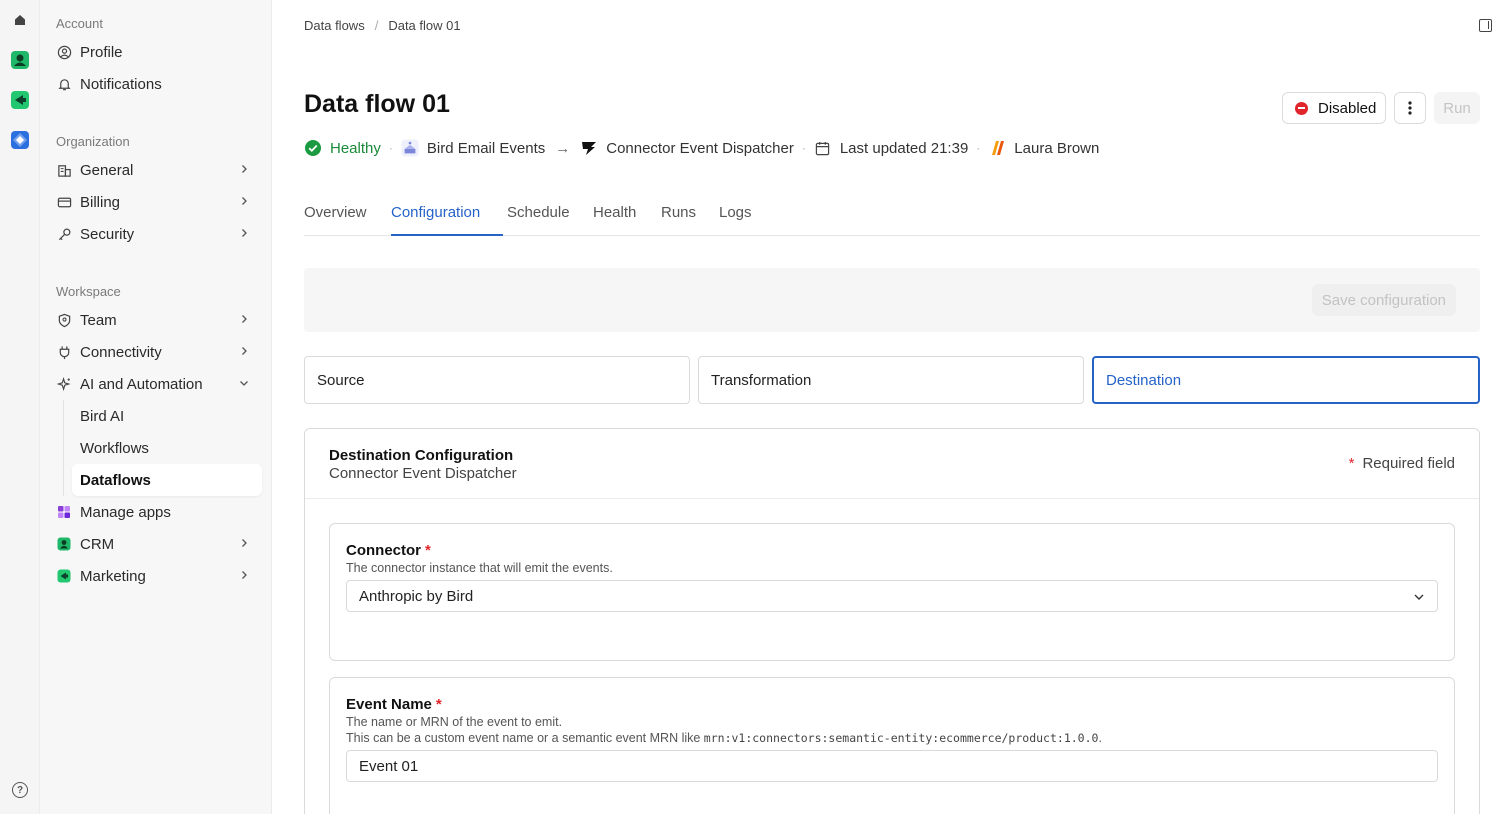 The height and width of the screenshot is (814, 1512). Describe the element at coordinates (891, 380) in the screenshot. I see `step-transformation: Transformation` at that location.